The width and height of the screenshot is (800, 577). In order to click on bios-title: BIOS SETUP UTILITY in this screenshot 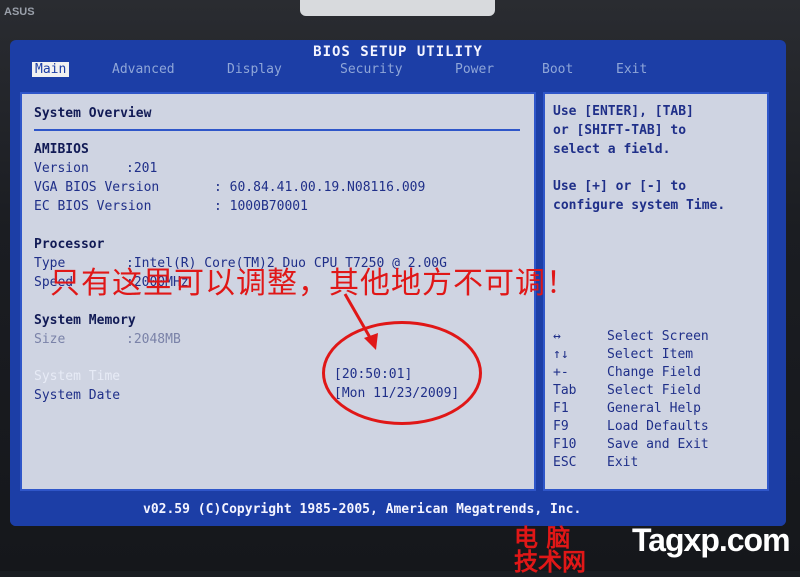, I will do `click(398, 52)`.